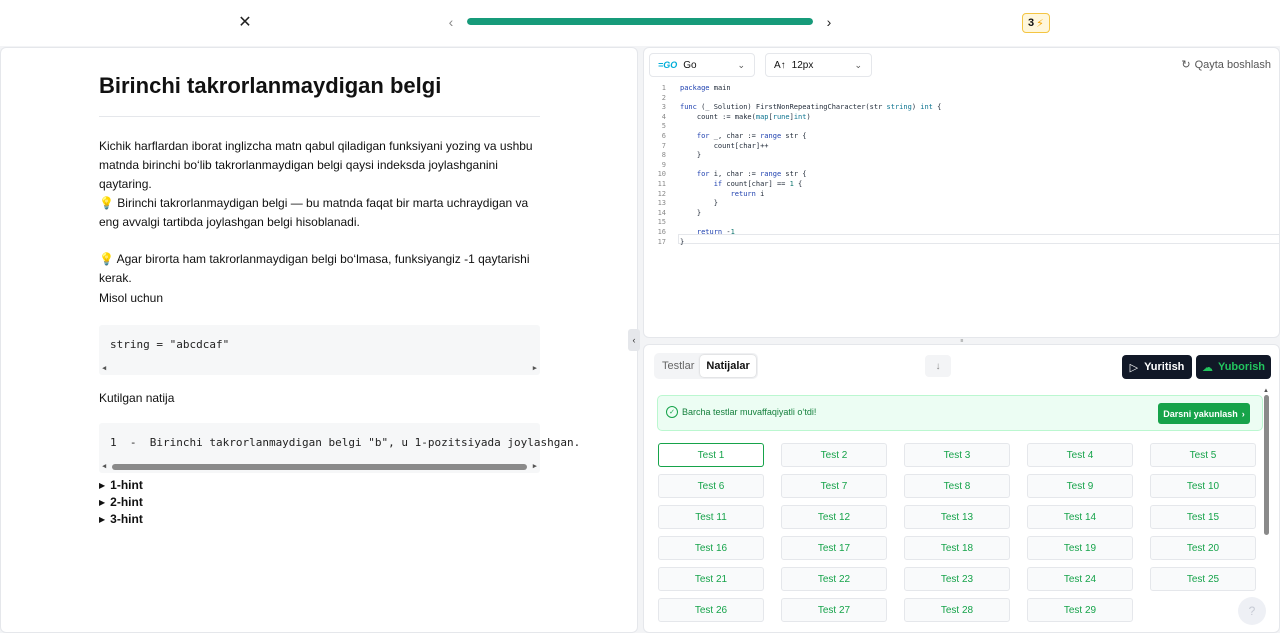 Image resolution: width=1280 pixels, height=633 pixels. Describe the element at coordinates (834, 610) in the screenshot. I see `test-case-button: Test 27` at that location.